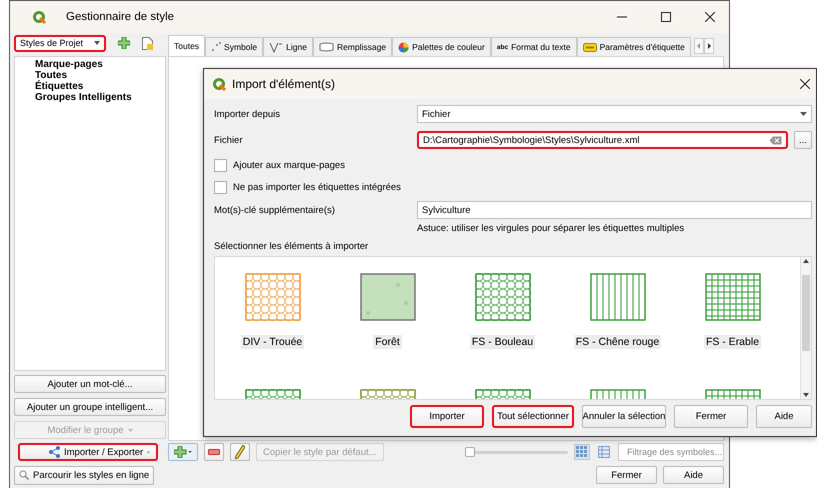 The width and height of the screenshot is (817, 488). I want to click on tree-item: Groupes Intelligents, so click(83, 97).